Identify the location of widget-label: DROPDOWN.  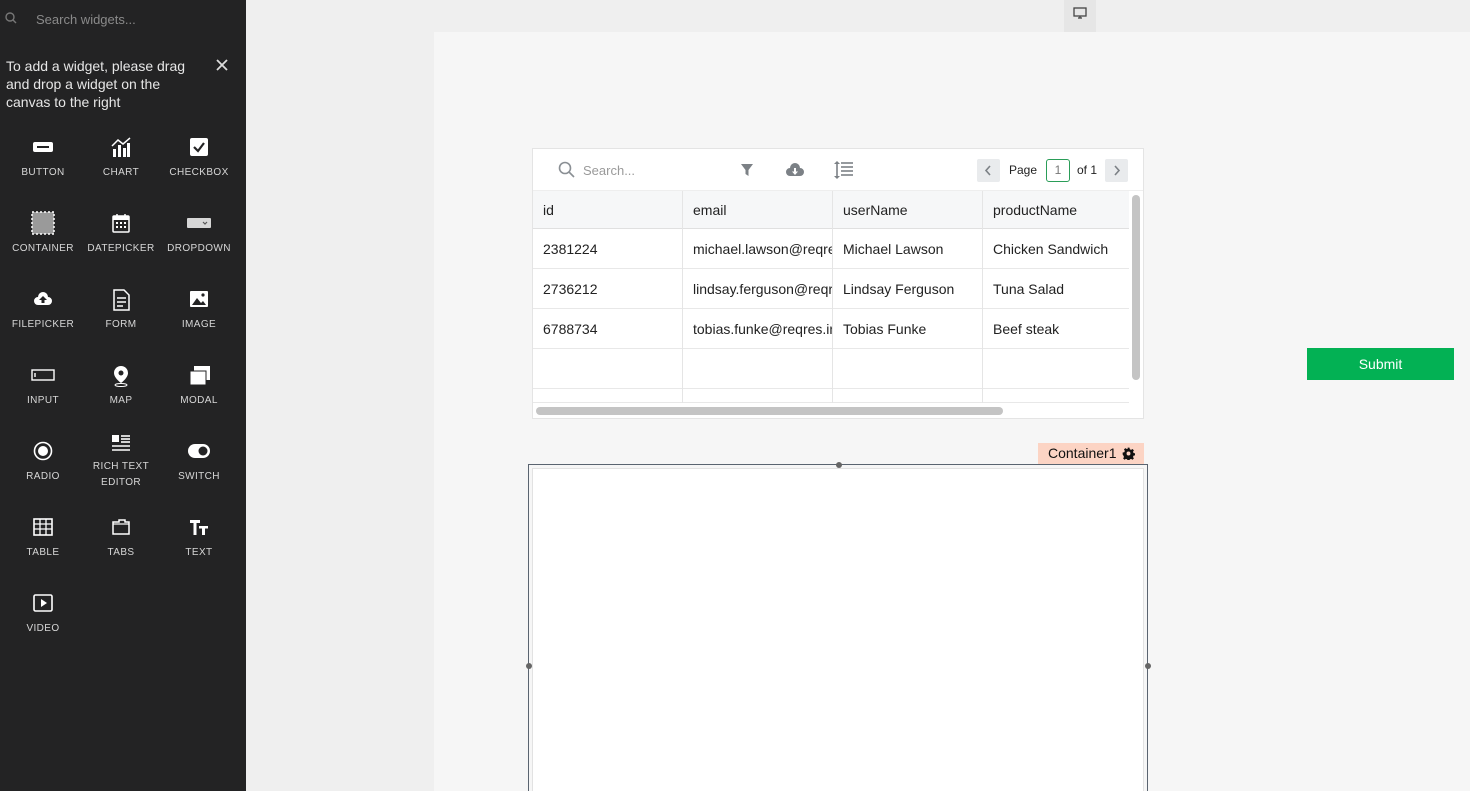
(199, 248).